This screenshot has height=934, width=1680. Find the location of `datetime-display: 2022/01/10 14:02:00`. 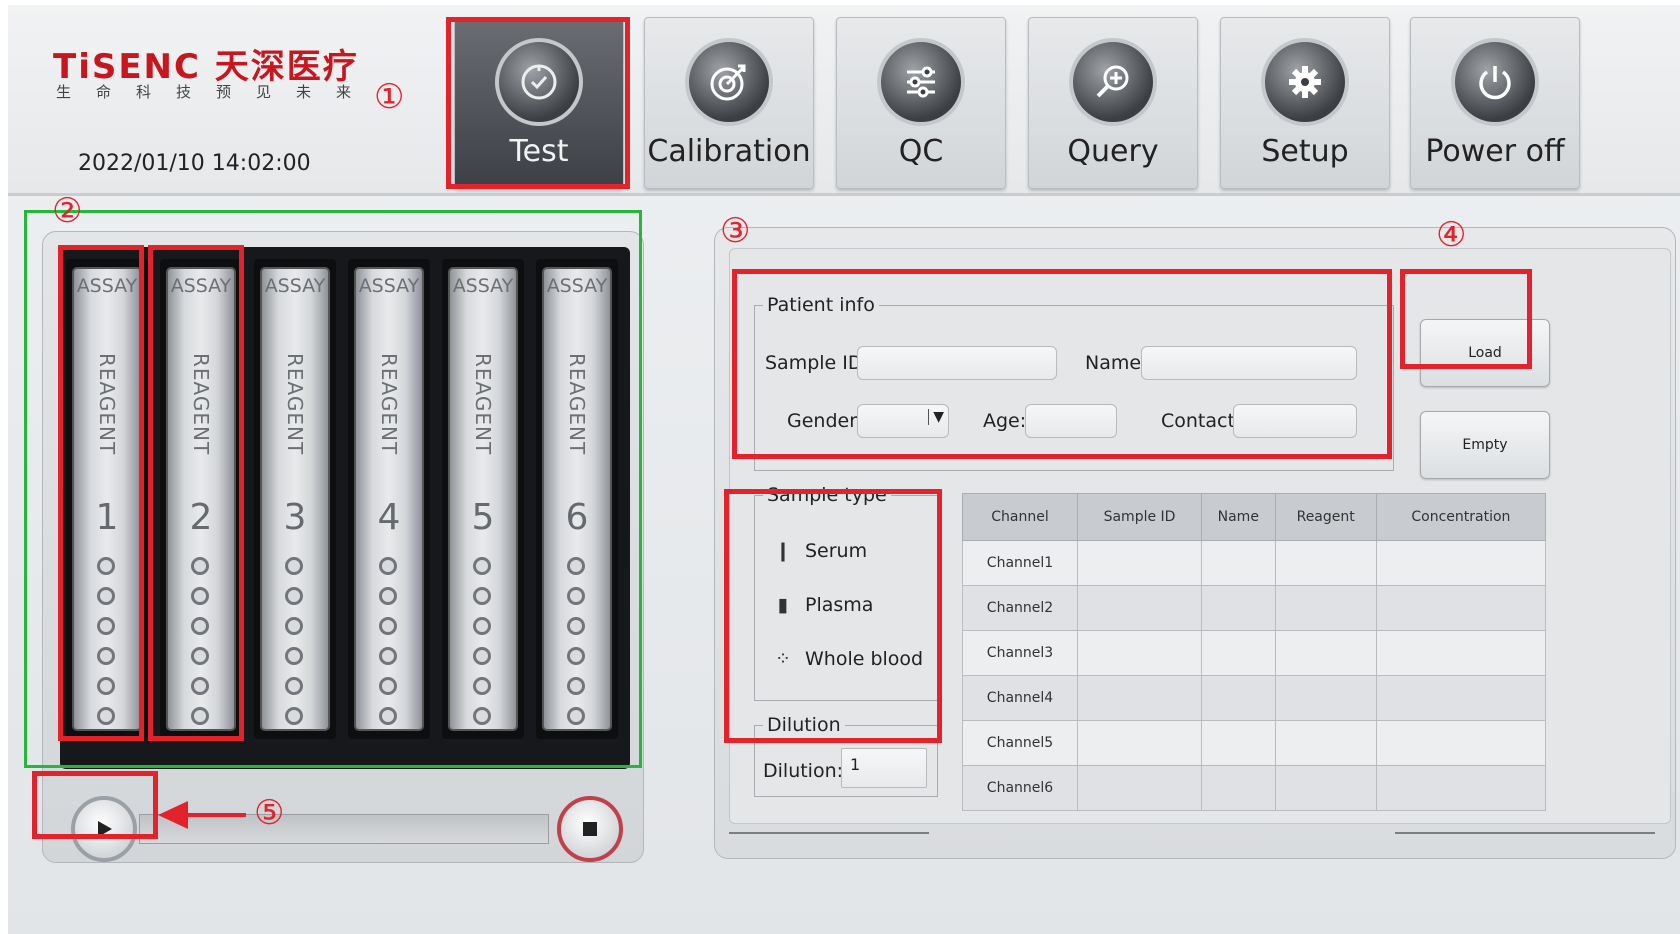

datetime-display: 2022/01/10 14:02:00 is located at coordinates (194, 163).